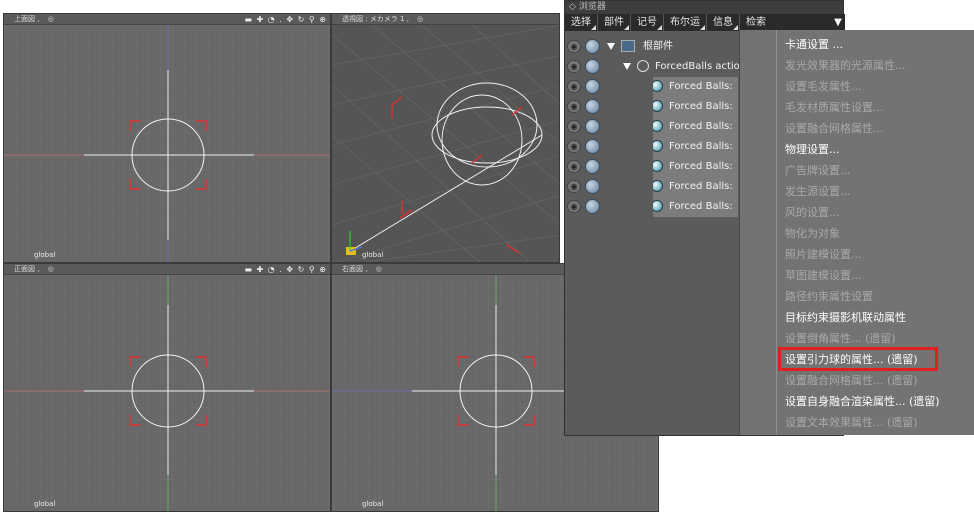 This screenshot has height=515, width=974. What do you see at coordinates (658, 46) in the screenshot?
I see `tree-label: 根部件` at bounding box center [658, 46].